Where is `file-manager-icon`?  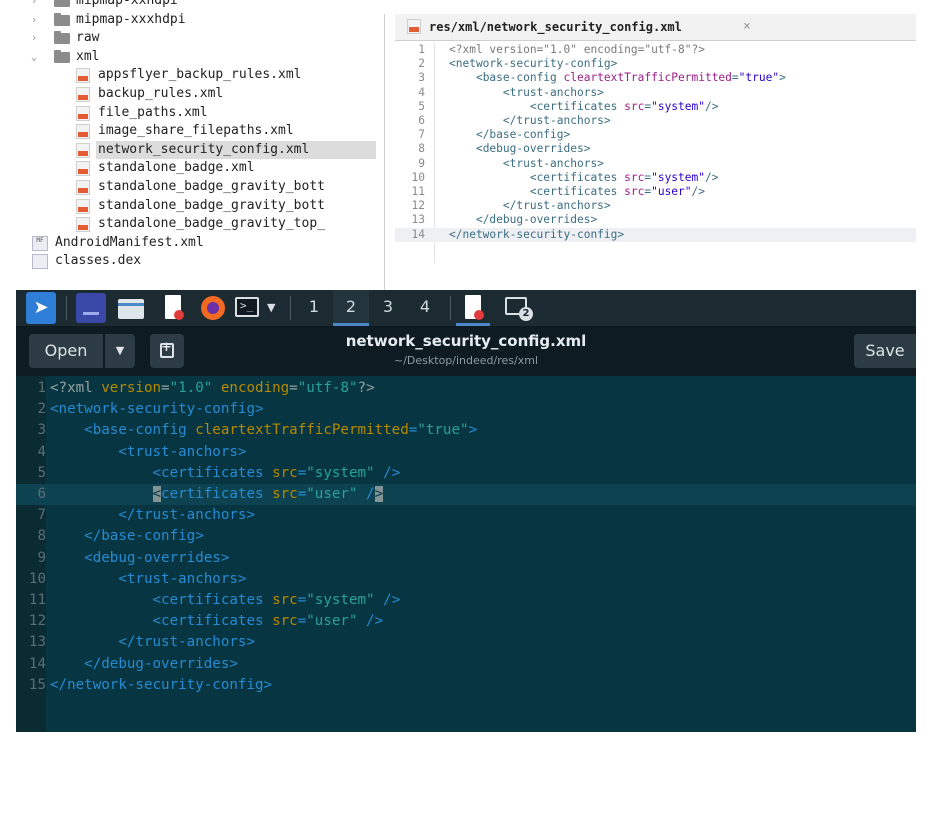
file-manager-icon is located at coordinates (131, 308).